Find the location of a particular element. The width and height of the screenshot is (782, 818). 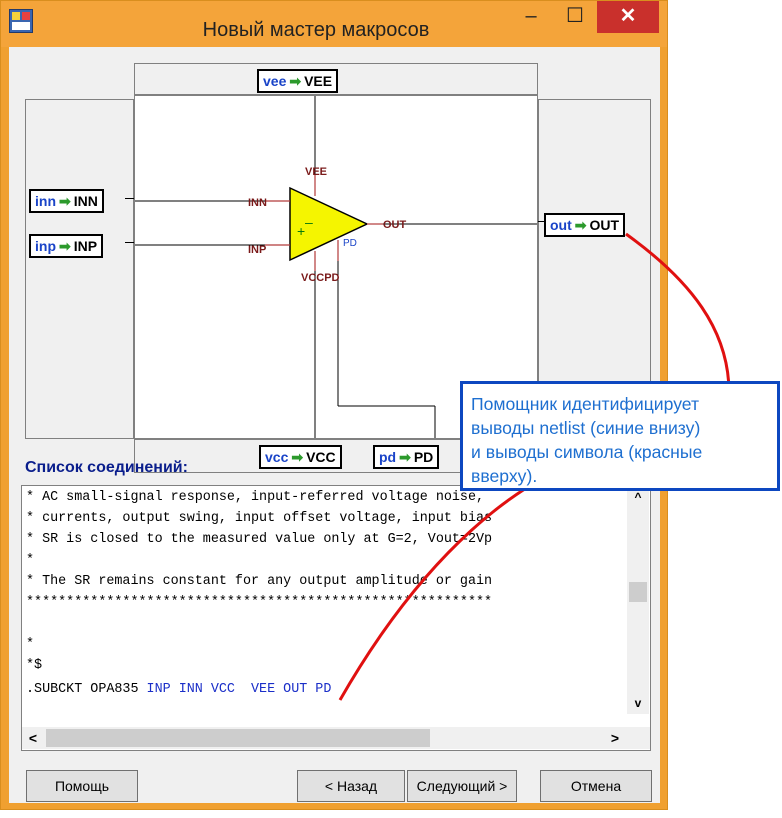

netlist-subckt-line: .SUBCKT OPA835 INP INN VCC VEE OUT PD is located at coordinates (178, 689).